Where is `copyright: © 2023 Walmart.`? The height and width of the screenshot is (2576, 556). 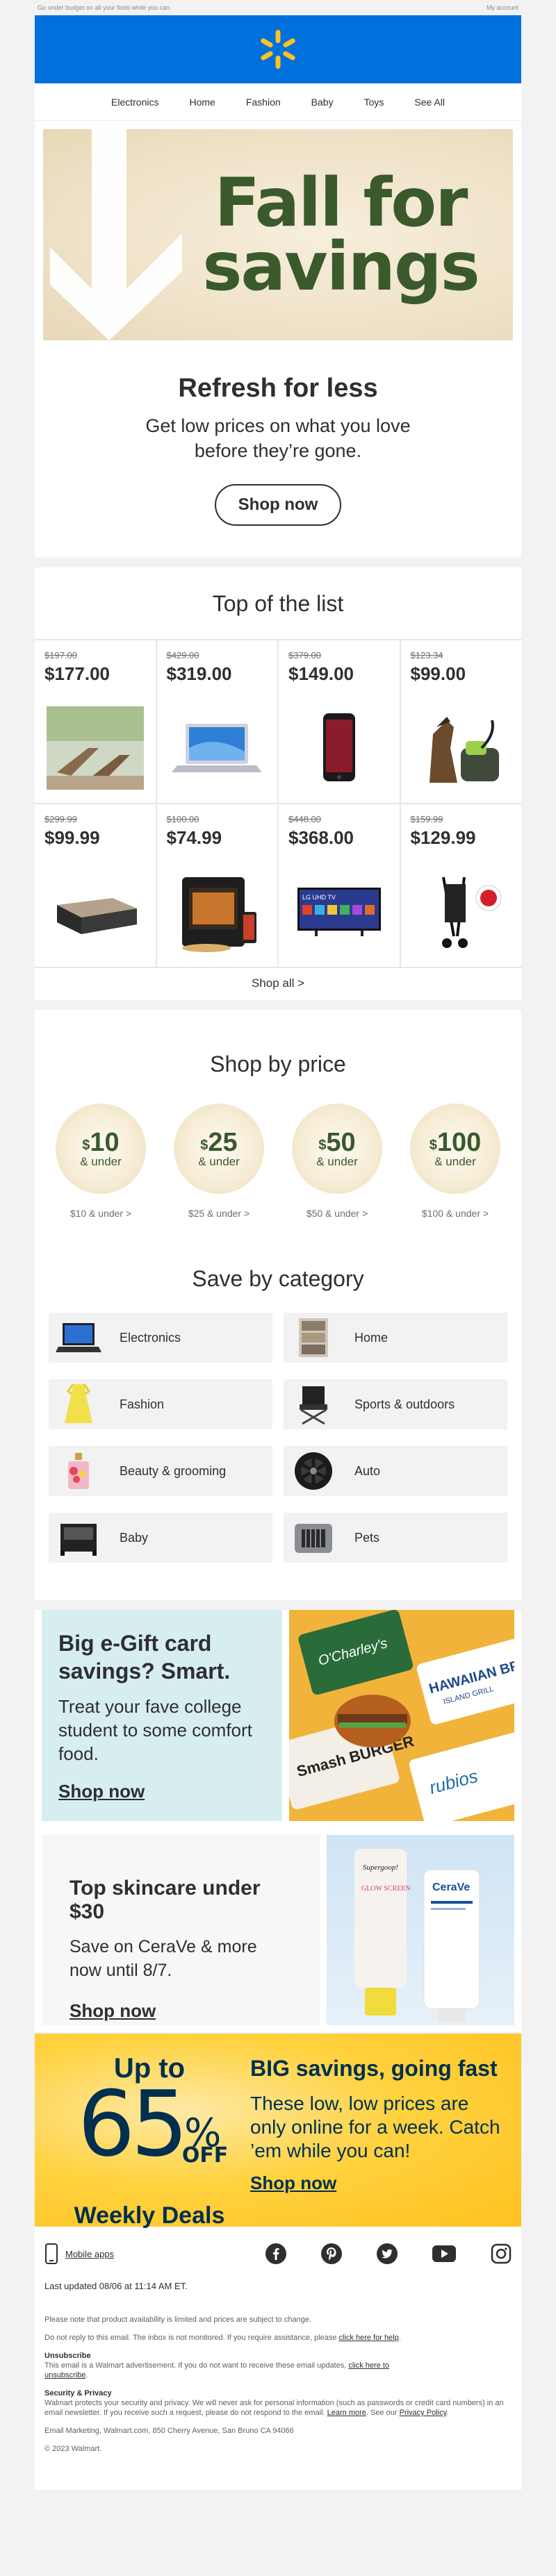
copyright: © 2023 Walmart. is located at coordinates (73, 2449).